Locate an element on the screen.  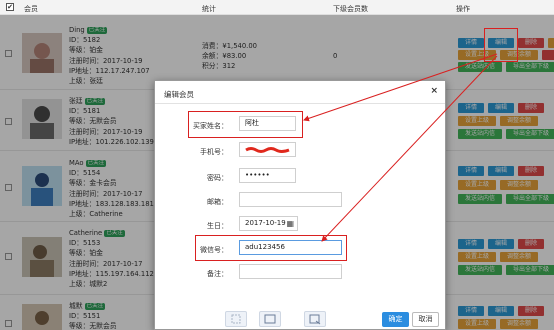
header-member: 会员 is located at coordinates (31, 9).